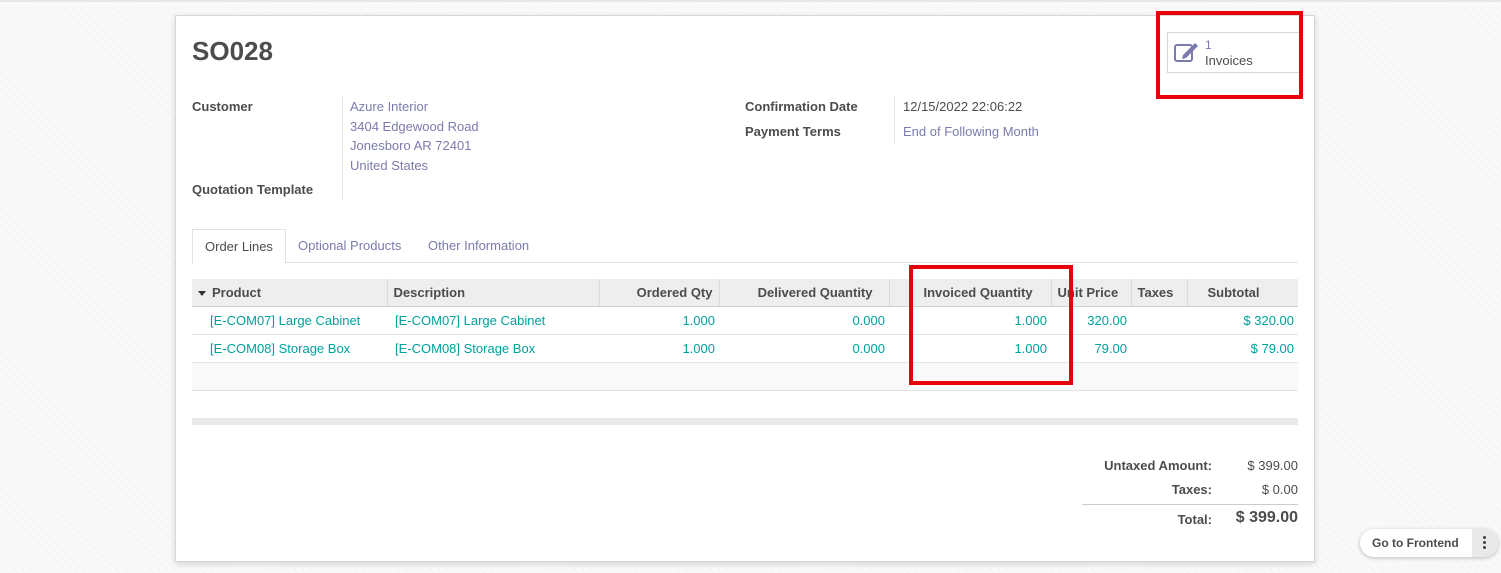  What do you see at coordinates (492, 293) in the screenshot?
I see `column-header-description: Description` at bounding box center [492, 293].